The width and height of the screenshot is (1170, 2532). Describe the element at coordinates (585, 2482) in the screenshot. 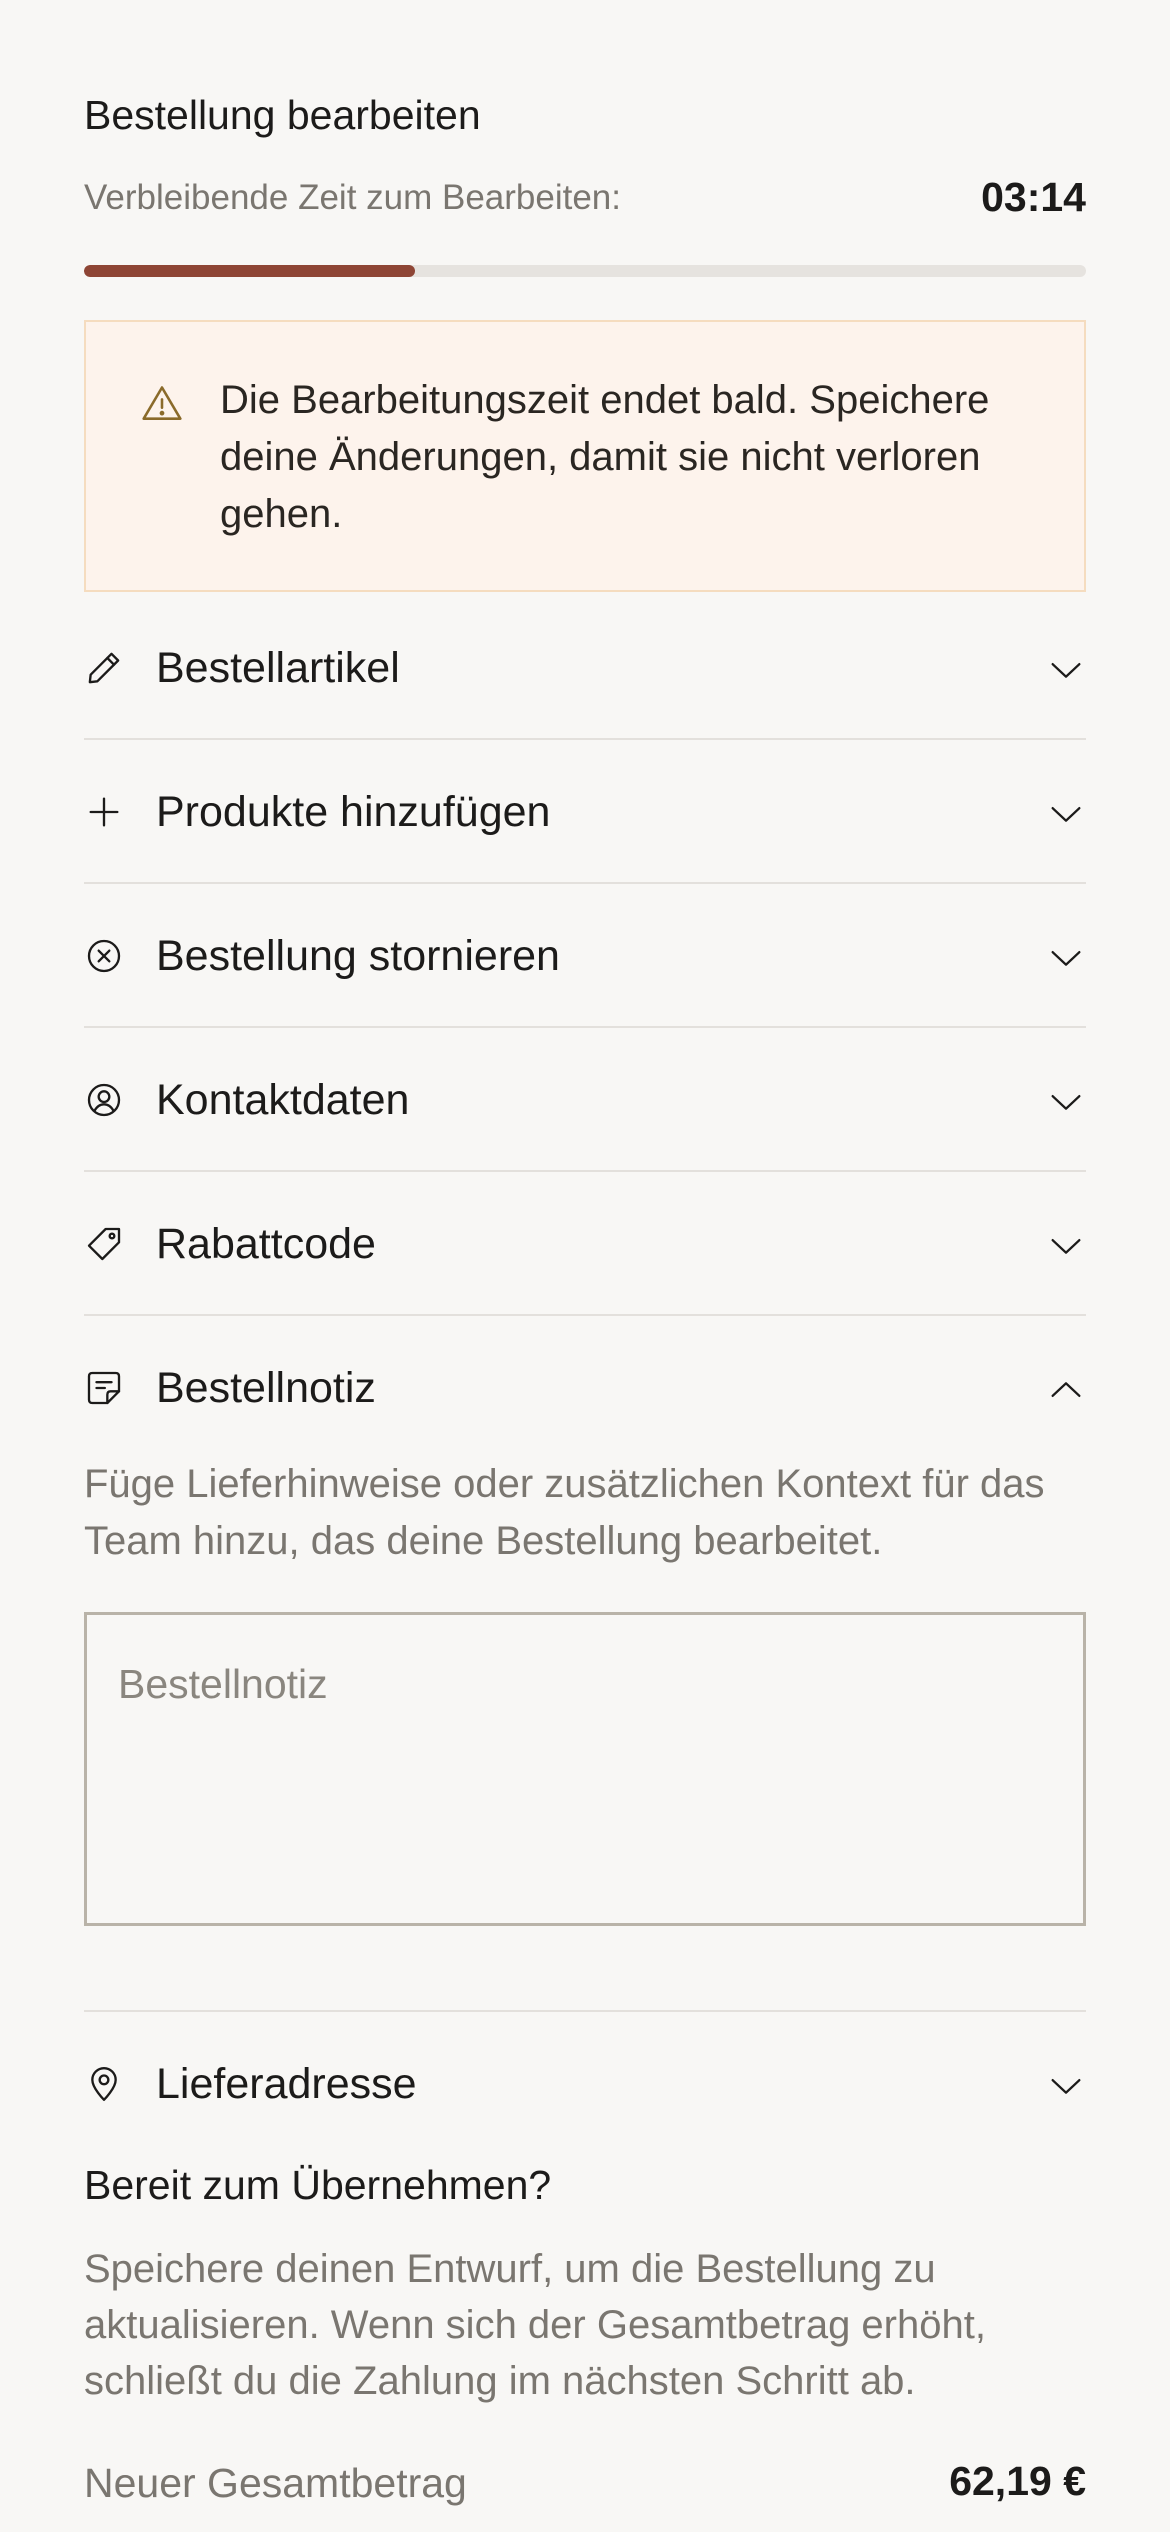

I see `new-total-row: Neuer Gesamtbetrag 62,19 €` at that location.